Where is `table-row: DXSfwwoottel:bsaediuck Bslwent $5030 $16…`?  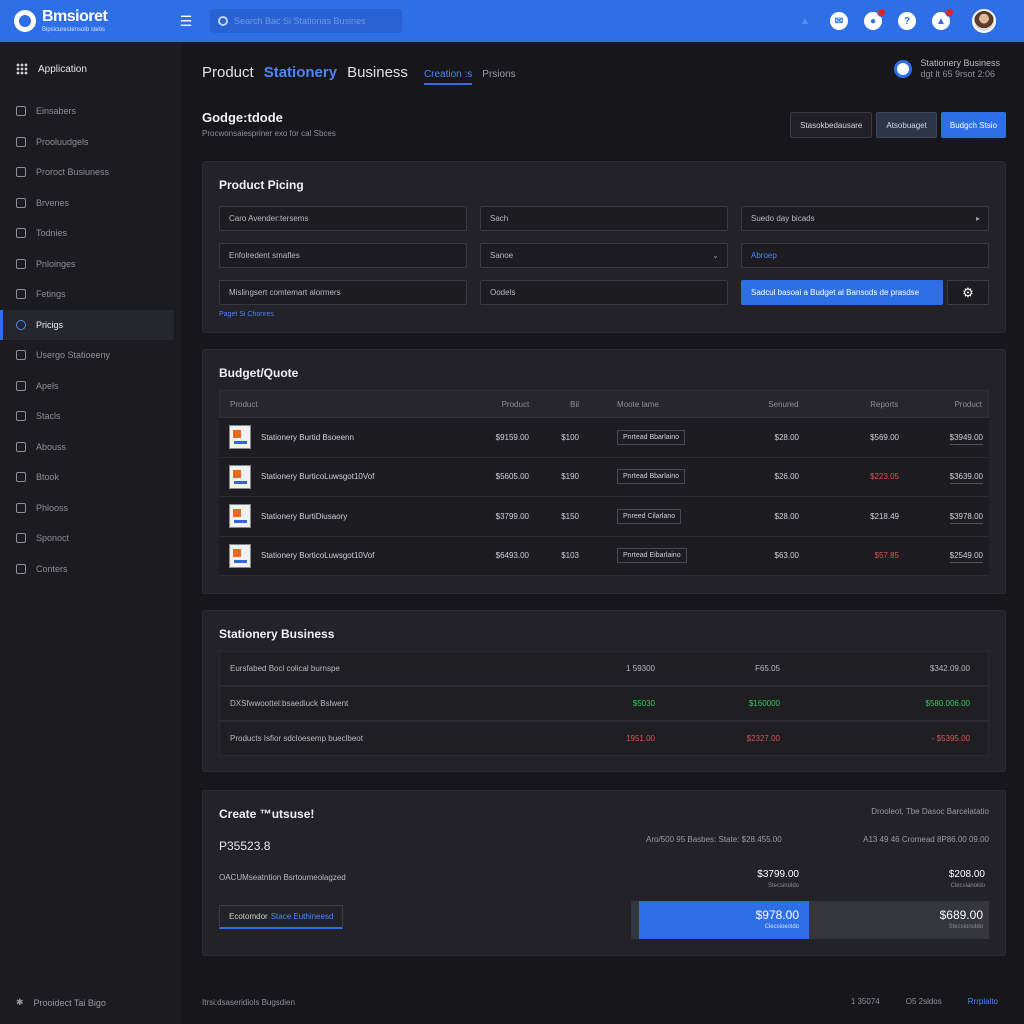
table-row: DXSfwwoottel:bsaediuck Bslwent $5030 $16… is located at coordinates (604, 703).